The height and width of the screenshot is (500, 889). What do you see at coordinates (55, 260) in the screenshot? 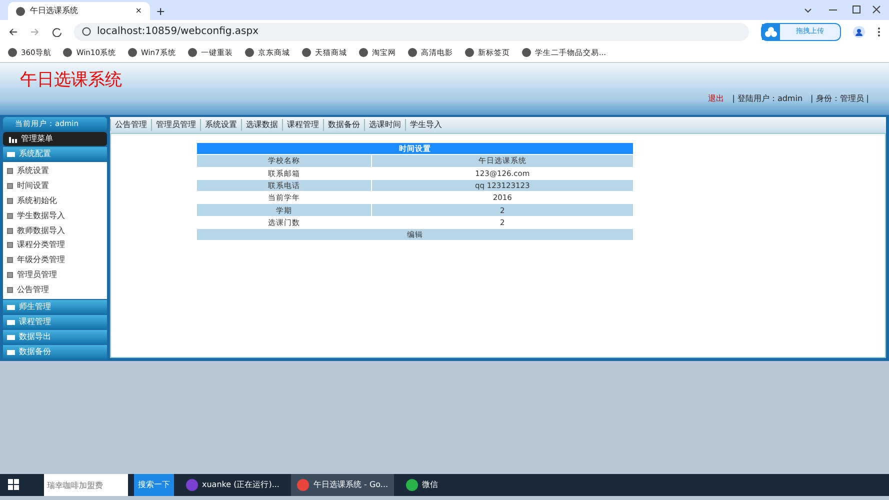
I see `menu-item: 年级分类管理` at bounding box center [55, 260].